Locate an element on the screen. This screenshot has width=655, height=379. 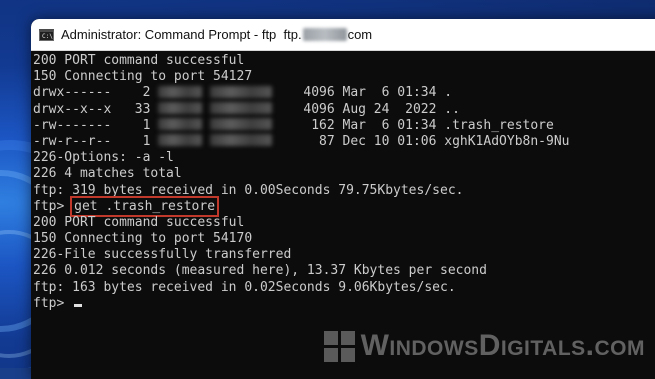
console-line: 226 4 matches total is located at coordinates (344, 174).